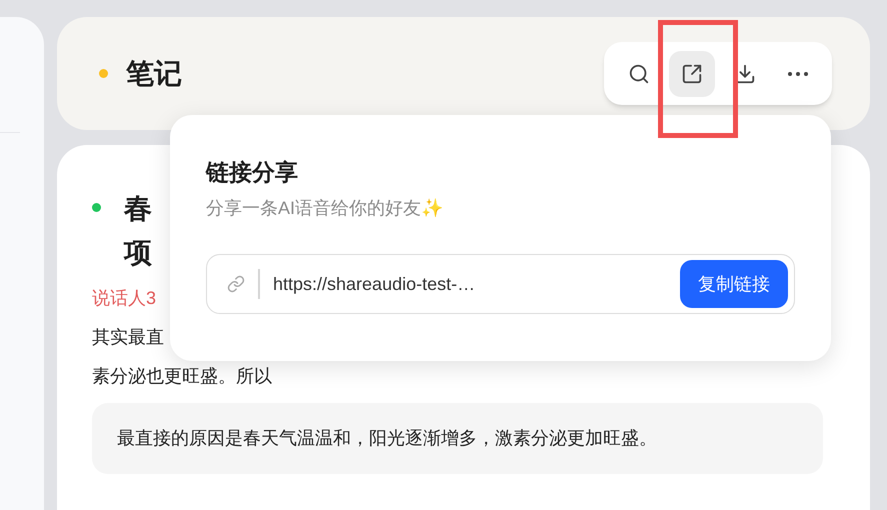 The height and width of the screenshot is (510, 887). I want to click on link-icon, so click(236, 284).